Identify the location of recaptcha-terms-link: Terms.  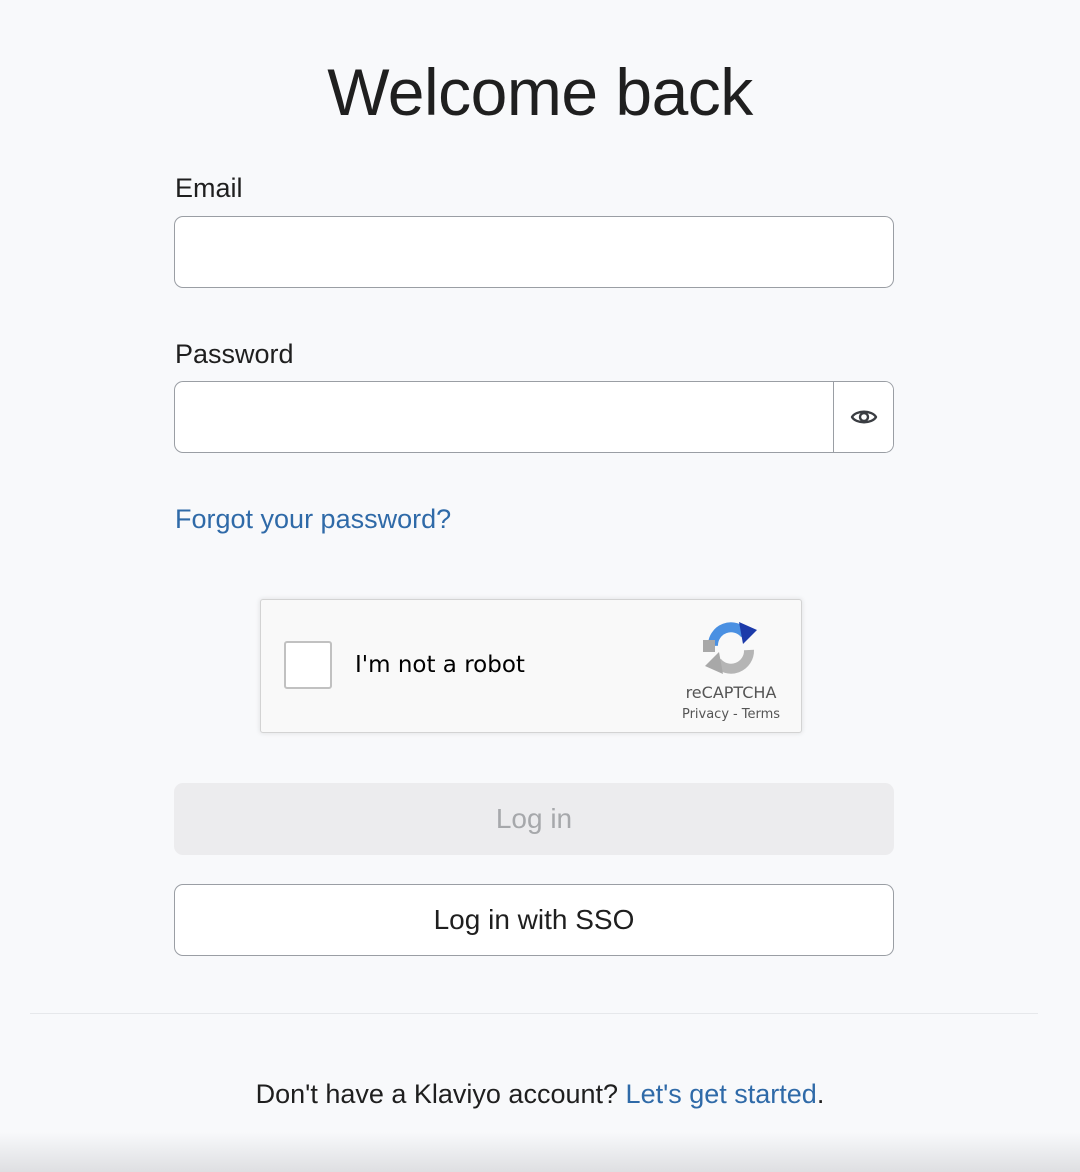
(761, 714).